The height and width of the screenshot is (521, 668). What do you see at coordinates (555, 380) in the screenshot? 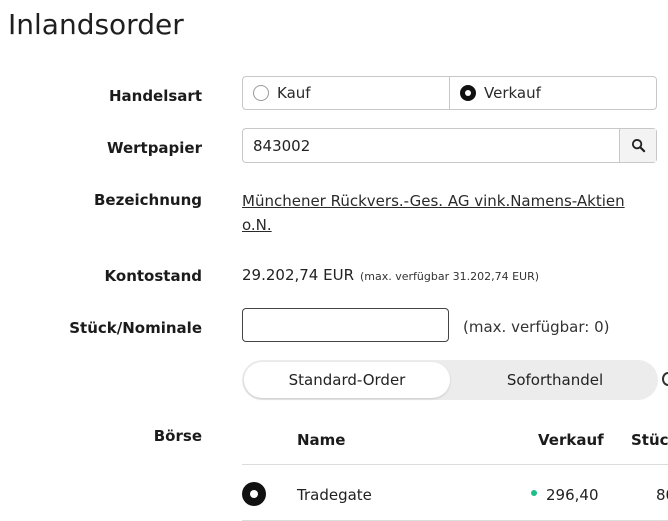
I see `ordertype-soforthandel-tab: Soforthandel` at bounding box center [555, 380].